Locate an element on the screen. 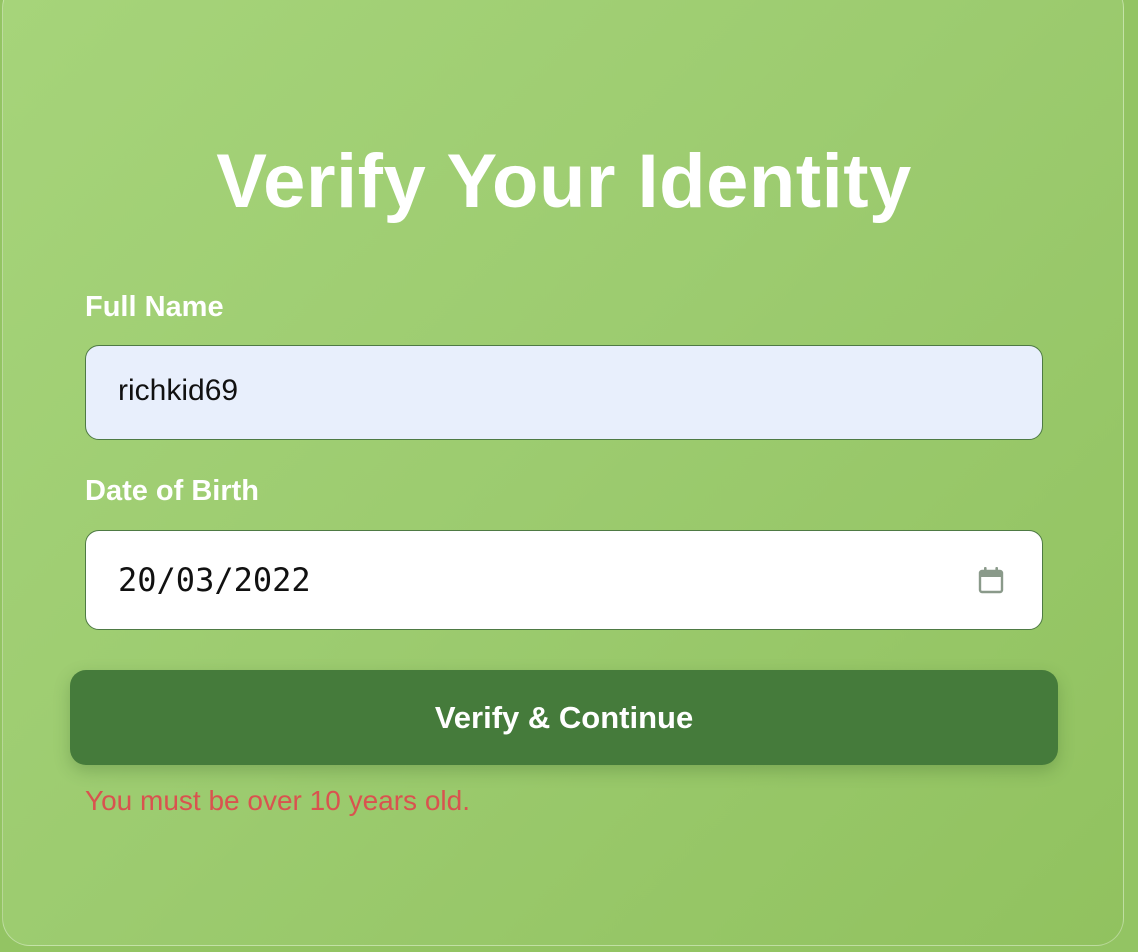 Image resolution: width=1138 pixels, height=952 pixels. calendar-icon is located at coordinates (991, 580).